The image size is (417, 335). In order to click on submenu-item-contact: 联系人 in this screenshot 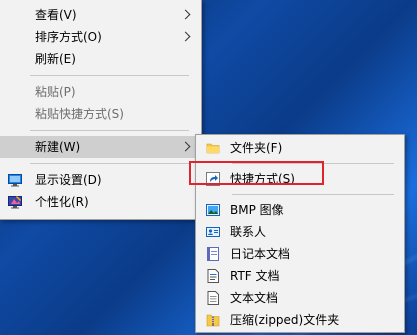, I will do `click(300, 232)`.